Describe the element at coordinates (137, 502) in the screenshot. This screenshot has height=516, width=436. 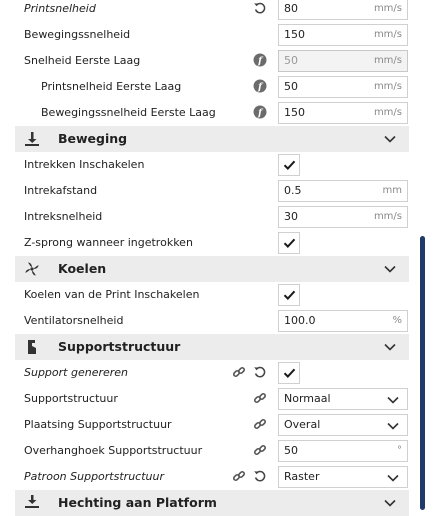
I see `category-title: Hechting aan Platform` at that location.